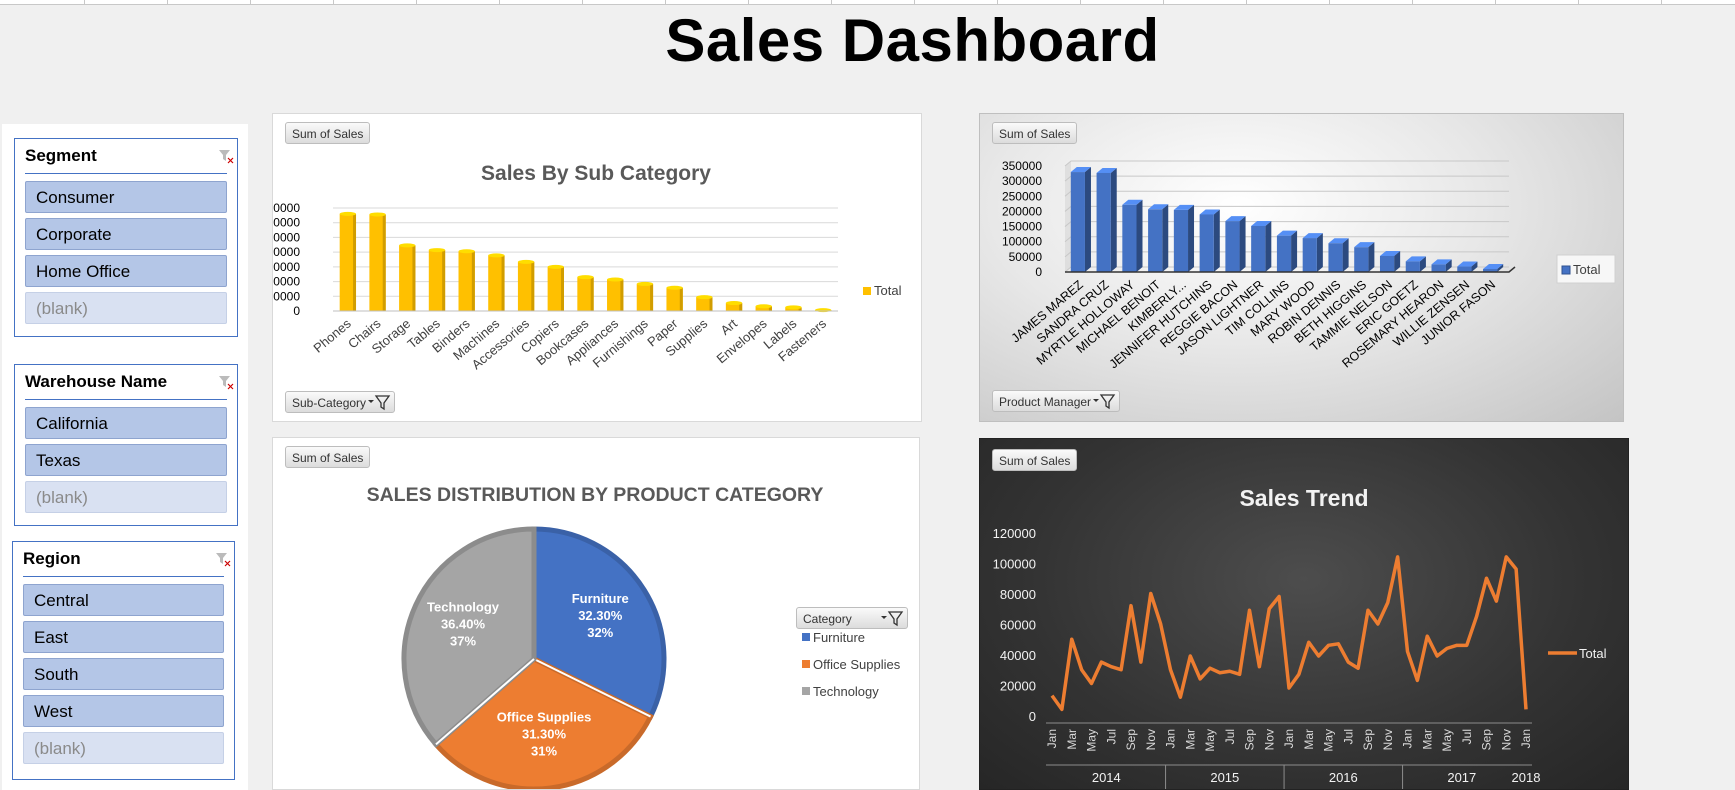  Describe the element at coordinates (123, 559) in the screenshot. I see `slicer-header: Region` at that location.